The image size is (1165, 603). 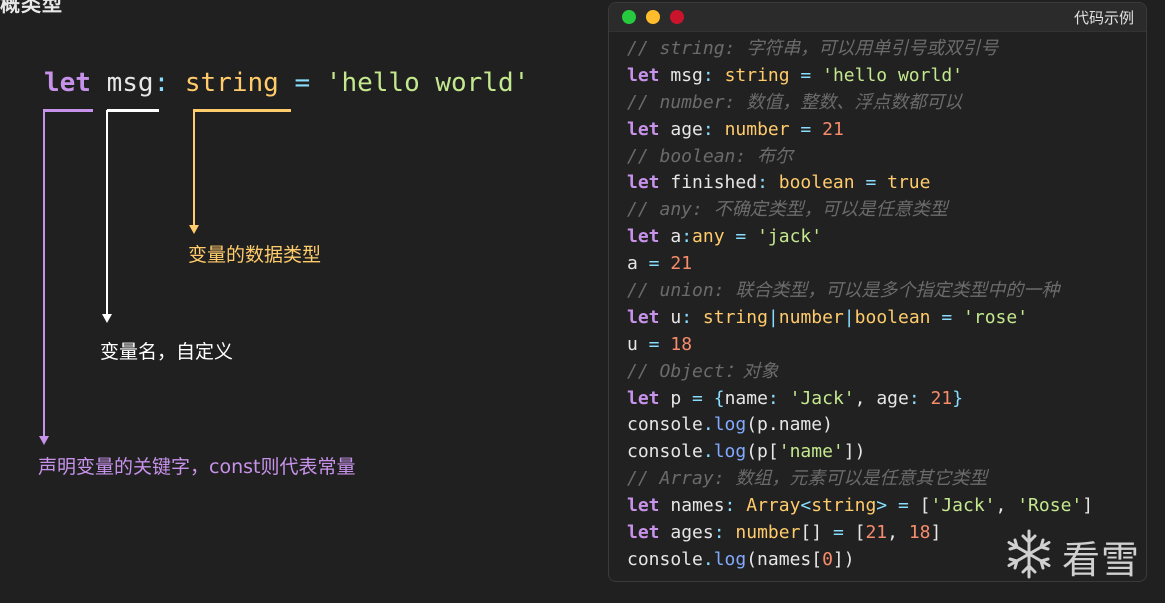 What do you see at coordinates (787, 210) in the screenshot?
I see `code-token: // any: 不确定类型，可以是任意类型` at bounding box center [787, 210].